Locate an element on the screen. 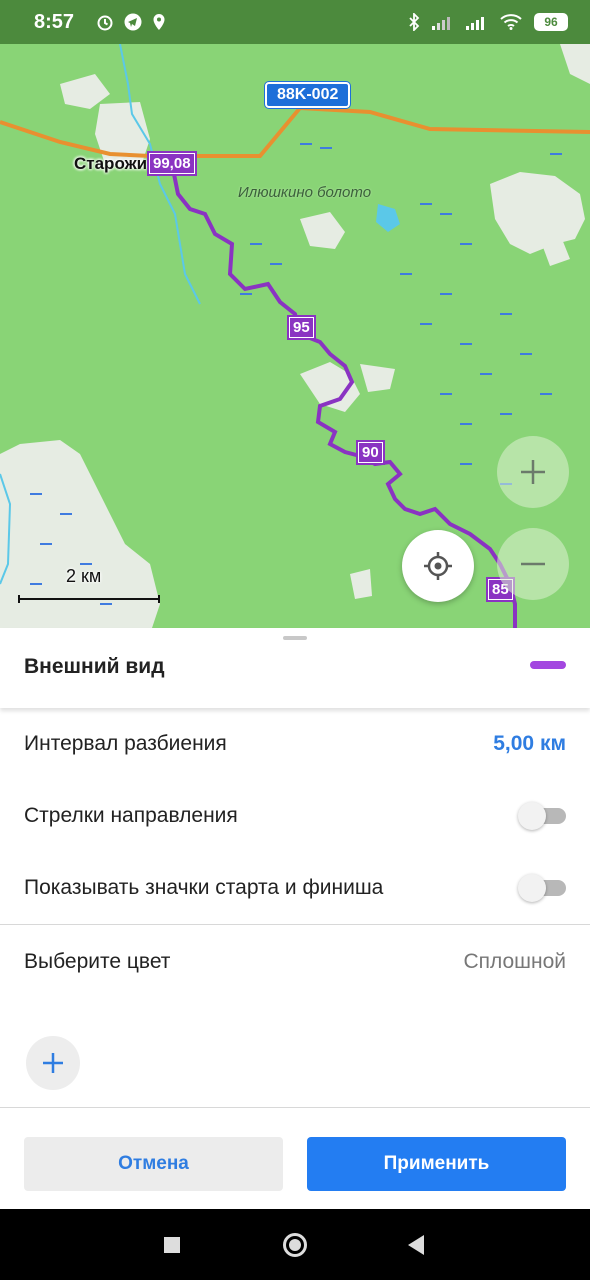  zoom-in-button is located at coordinates (533, 472).